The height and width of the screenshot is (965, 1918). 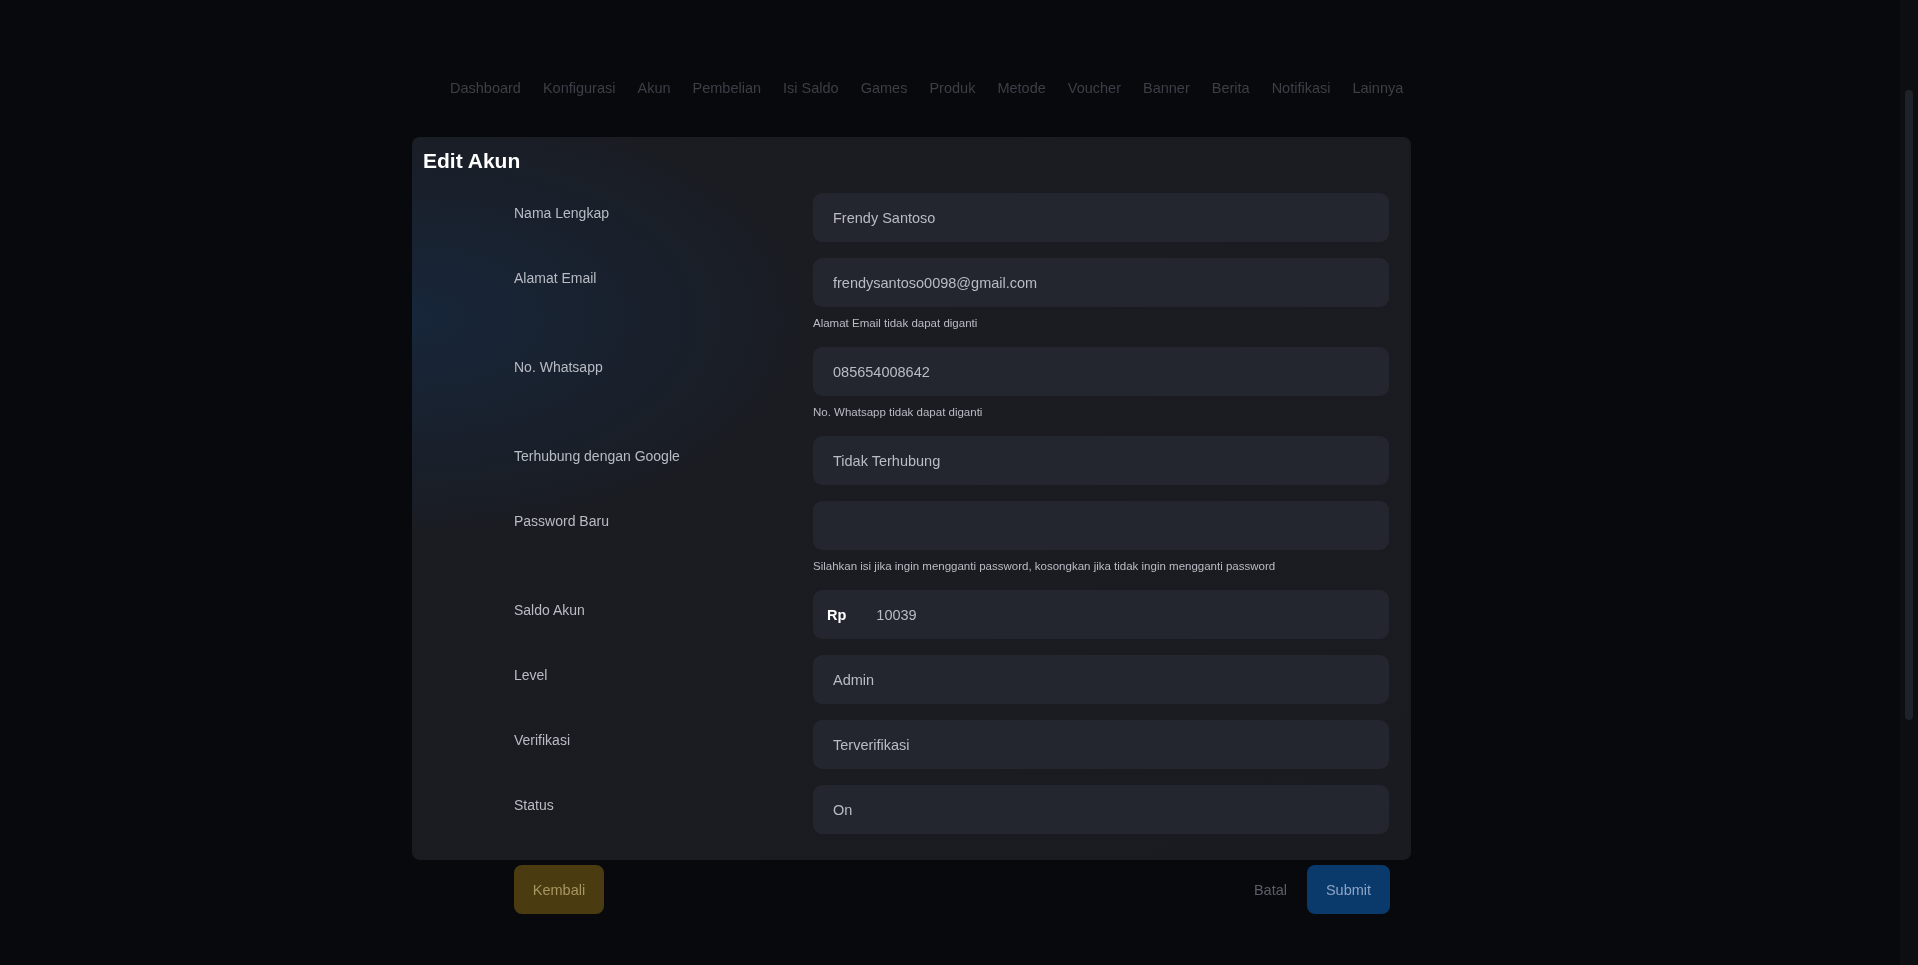 I want to click on nav-link: Produk, so click(x=952, y=108).